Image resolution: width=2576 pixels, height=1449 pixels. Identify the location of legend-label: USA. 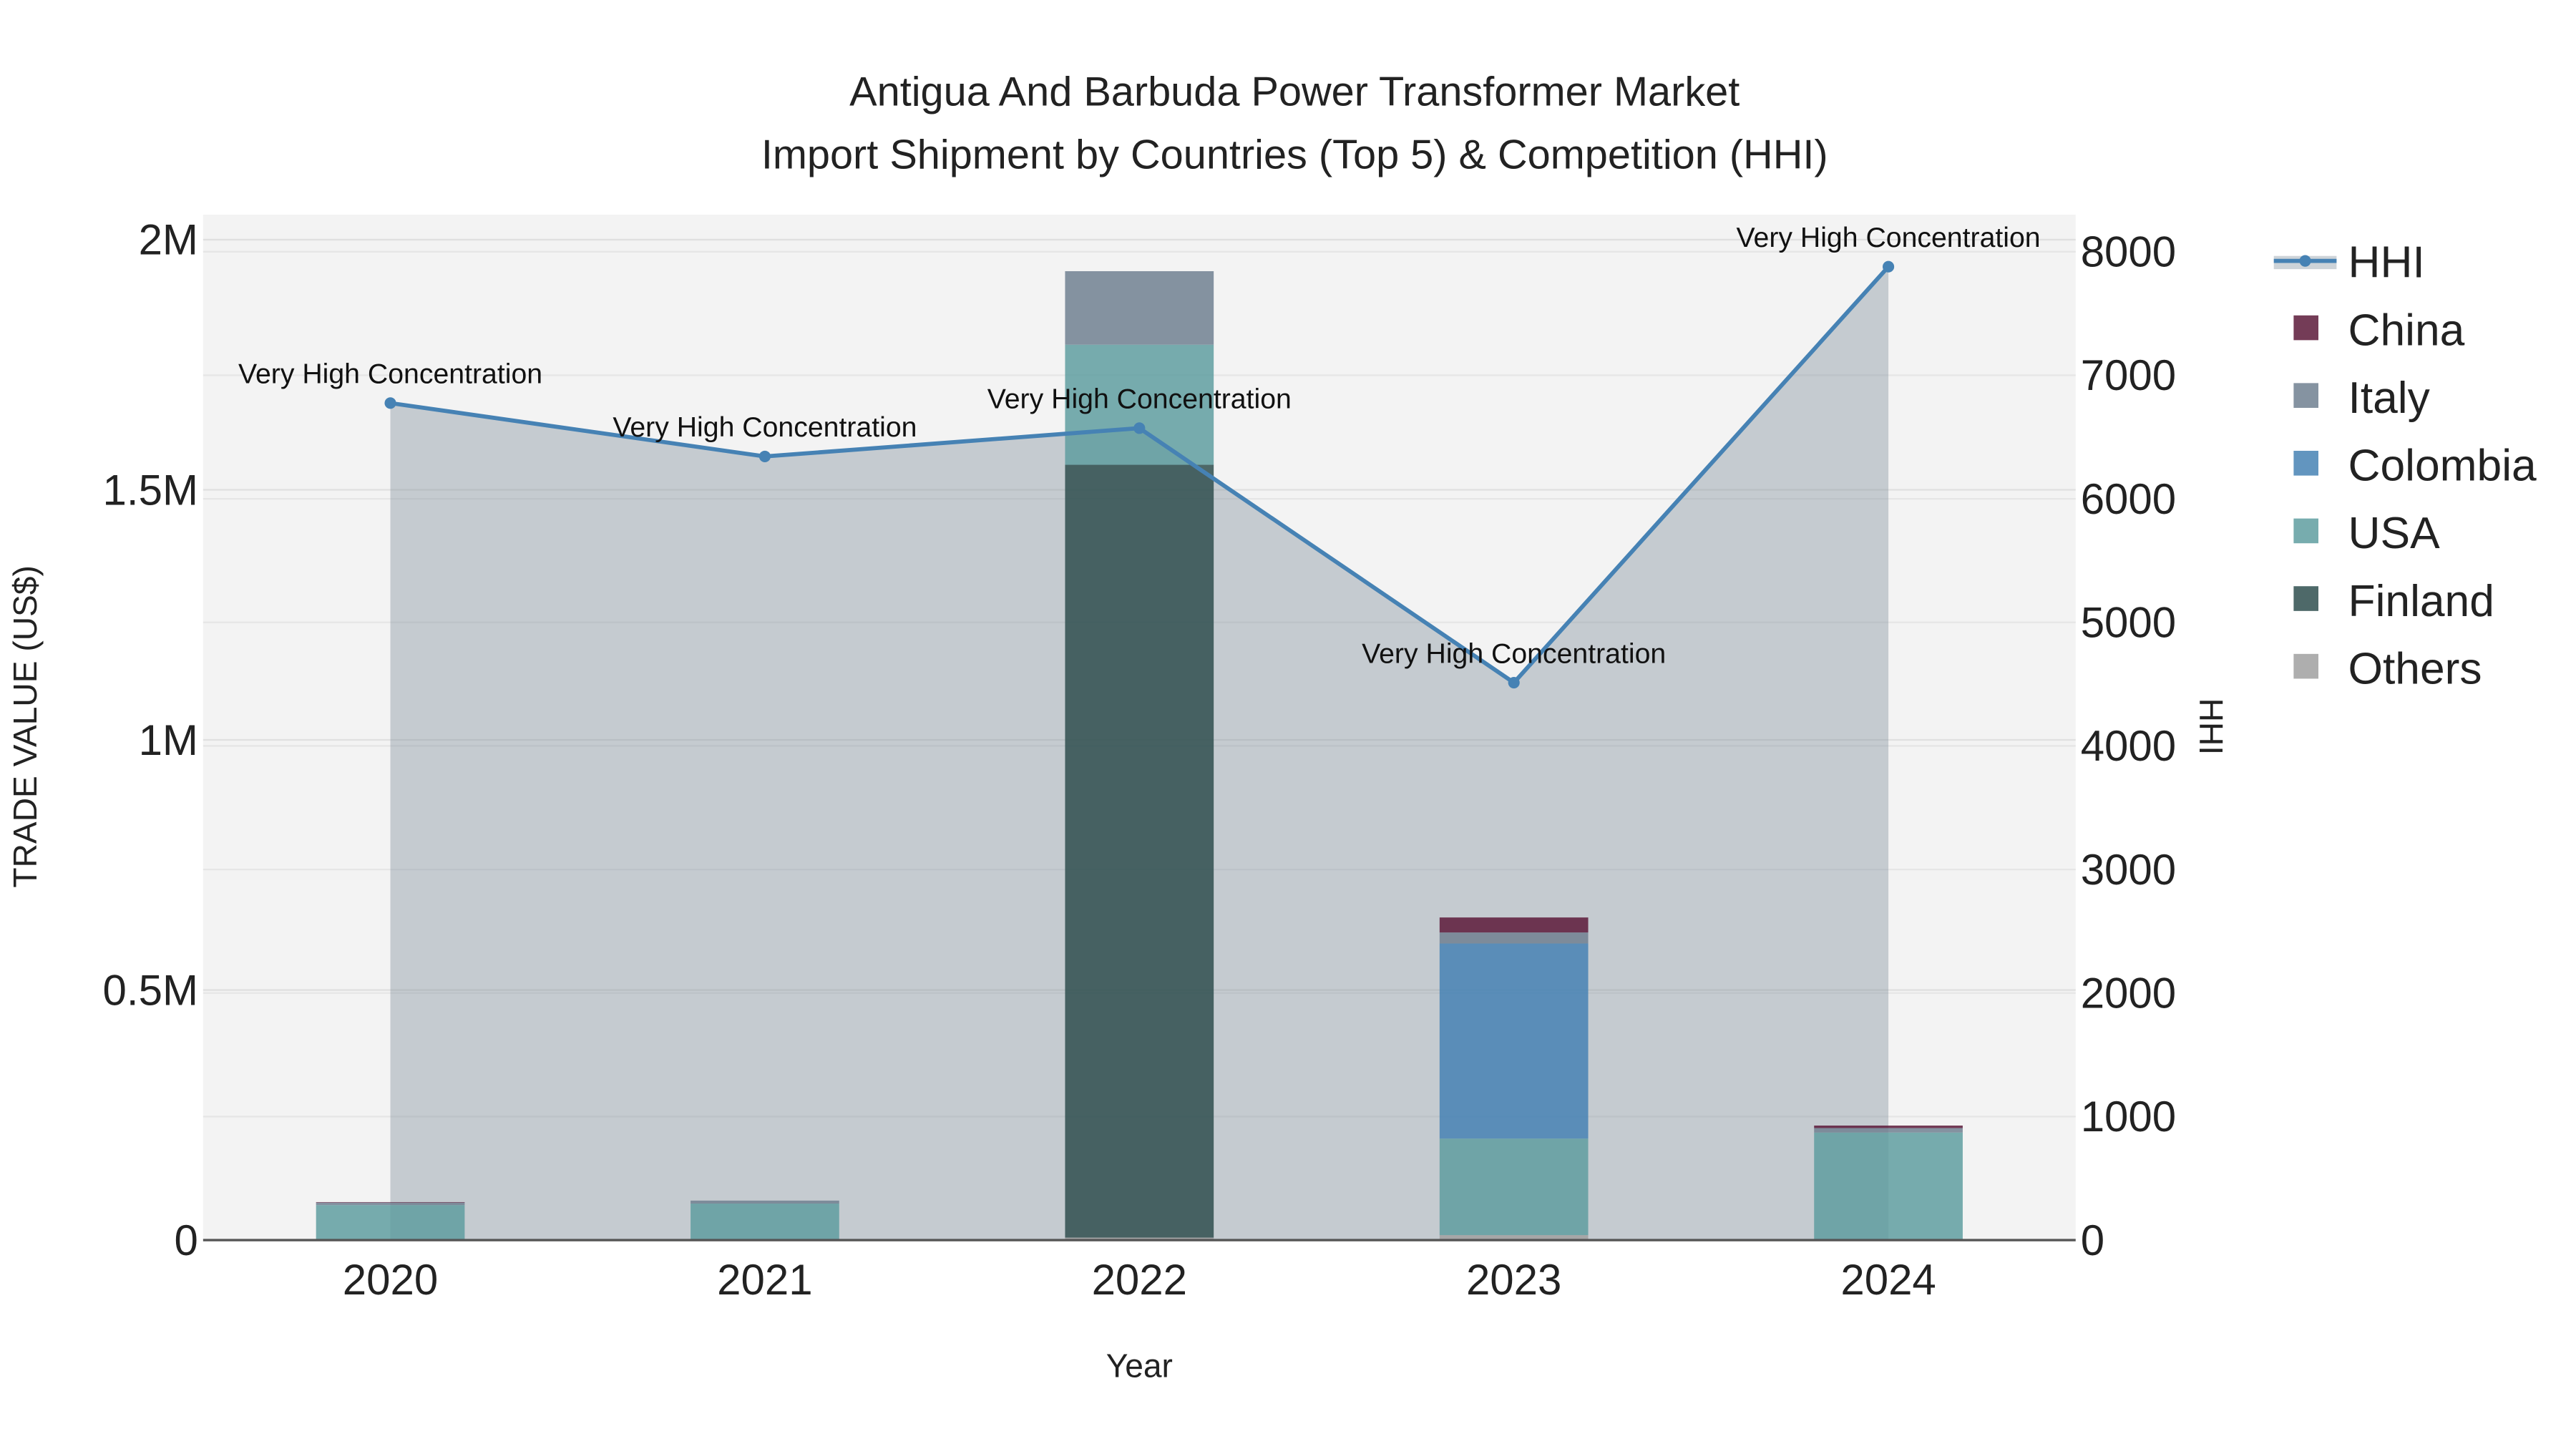
(2394, 533).